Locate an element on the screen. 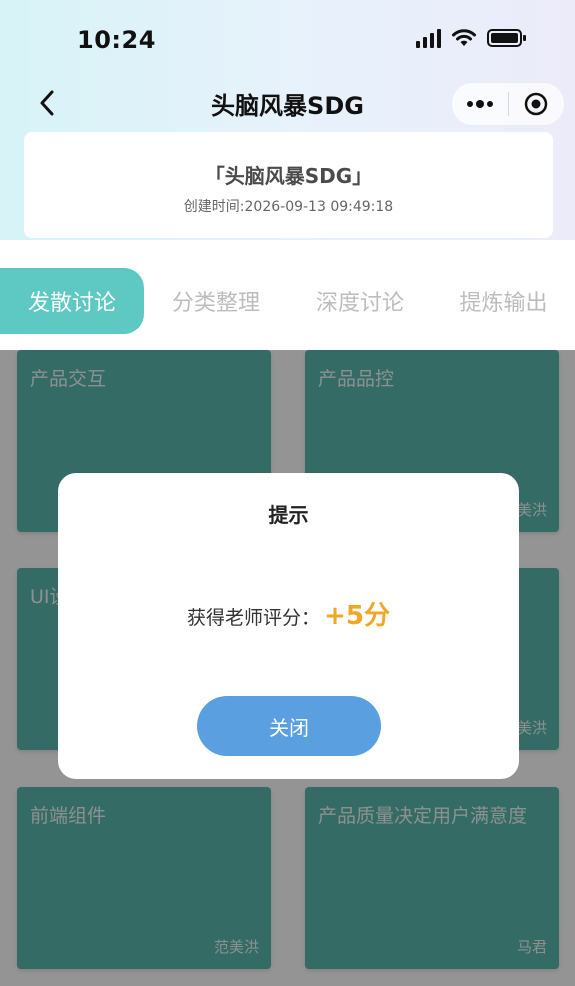 Image resolution: width=575 pixels, height=986 pixels. status-time: 10:24 is located at coordinates (116, 40).